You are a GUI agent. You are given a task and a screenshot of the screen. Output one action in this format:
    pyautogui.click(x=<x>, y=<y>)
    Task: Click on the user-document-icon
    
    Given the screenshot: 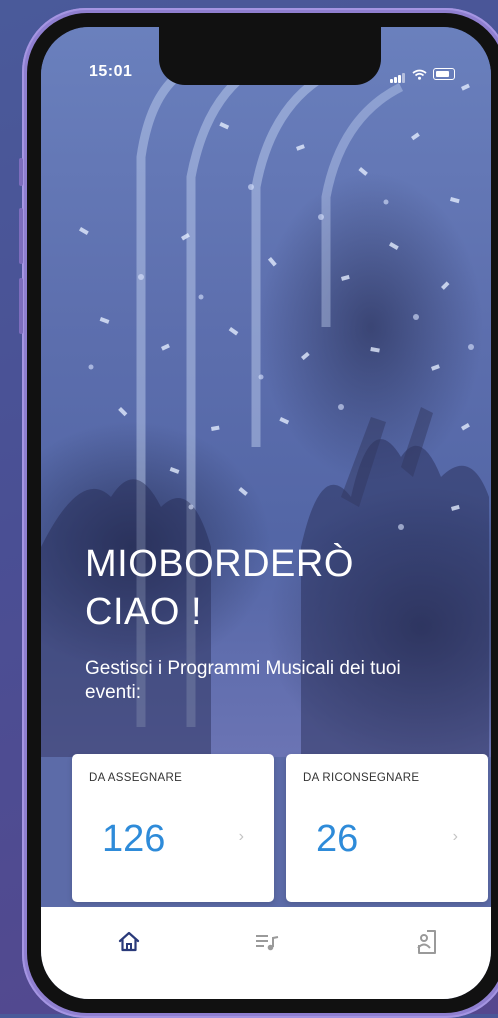 What is the action you would take?
    pyautogui.click(x=426, y=942)
    